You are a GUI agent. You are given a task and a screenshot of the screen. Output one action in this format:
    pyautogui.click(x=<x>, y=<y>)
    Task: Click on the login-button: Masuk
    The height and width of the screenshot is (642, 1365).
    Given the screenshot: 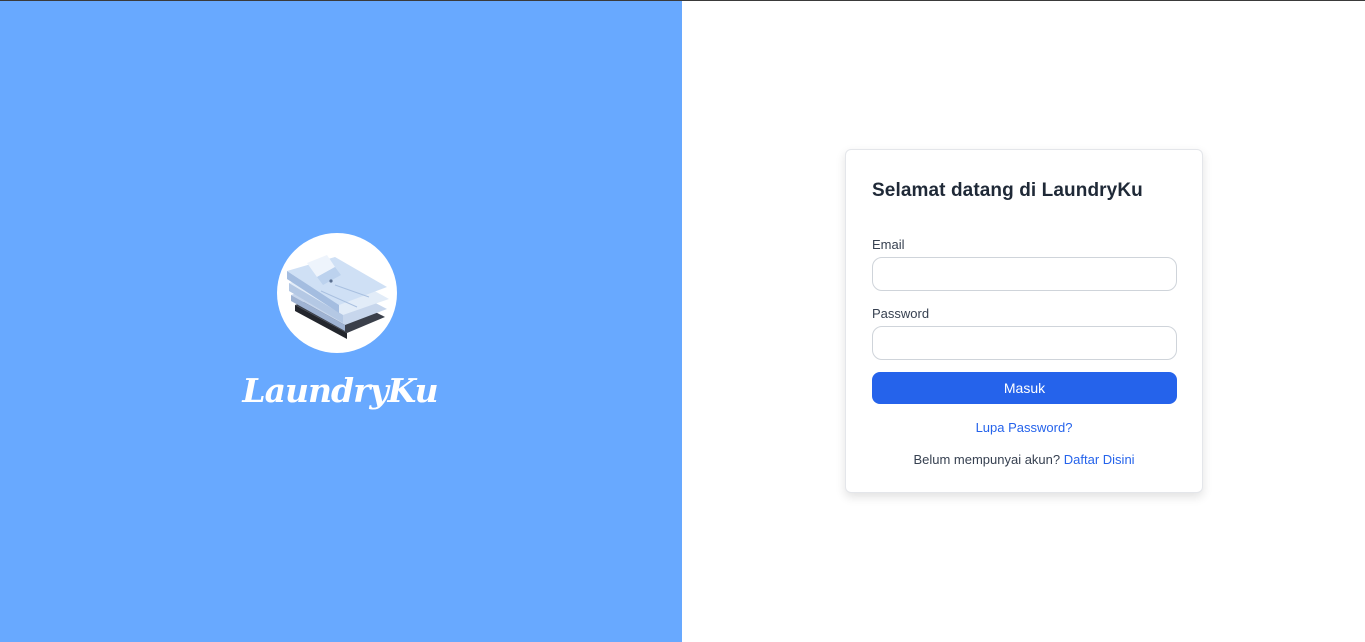 What is the action you would take?
    pyautogui.click(x=1024, y=388)
    